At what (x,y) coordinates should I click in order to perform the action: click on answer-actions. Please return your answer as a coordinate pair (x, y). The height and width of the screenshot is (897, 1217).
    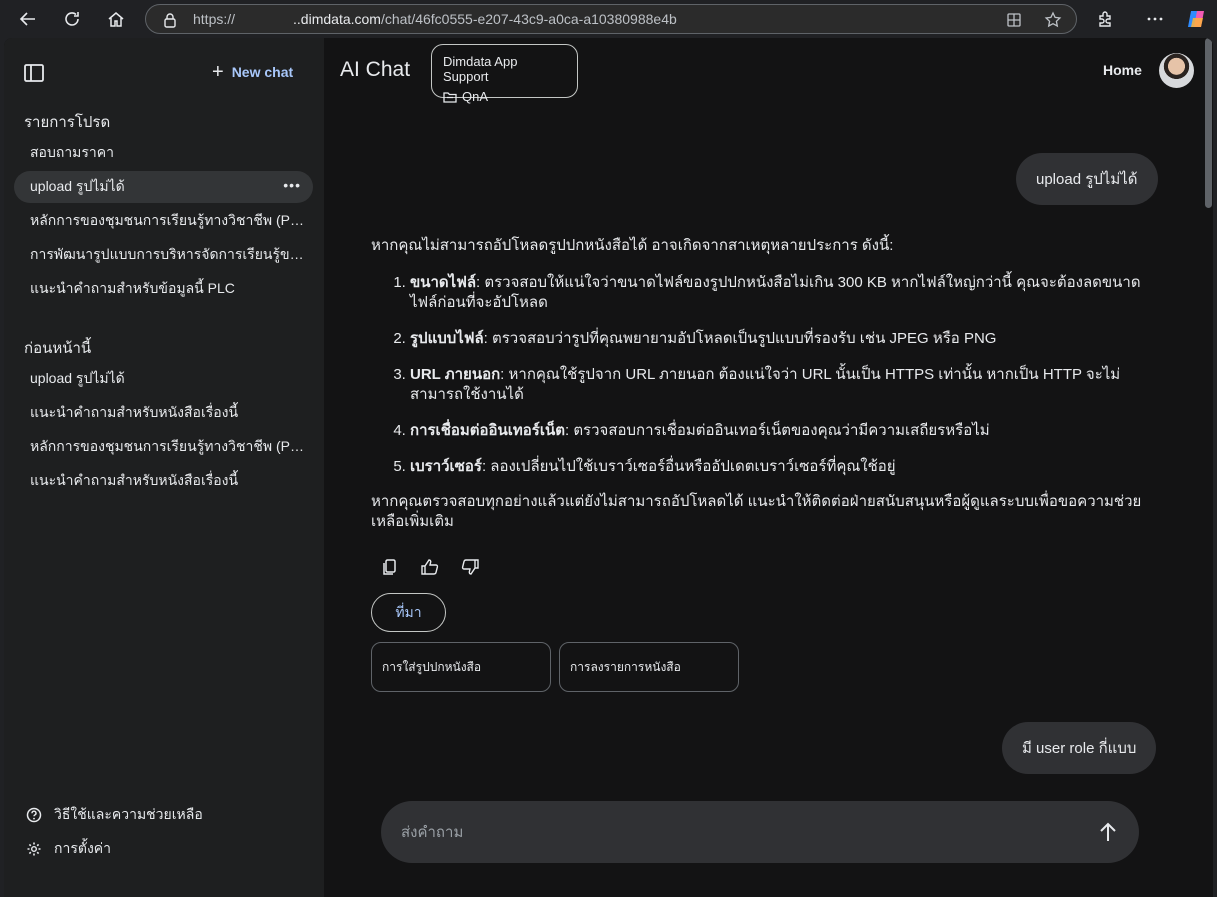
    Looking at the image, I should click on (430, 567).